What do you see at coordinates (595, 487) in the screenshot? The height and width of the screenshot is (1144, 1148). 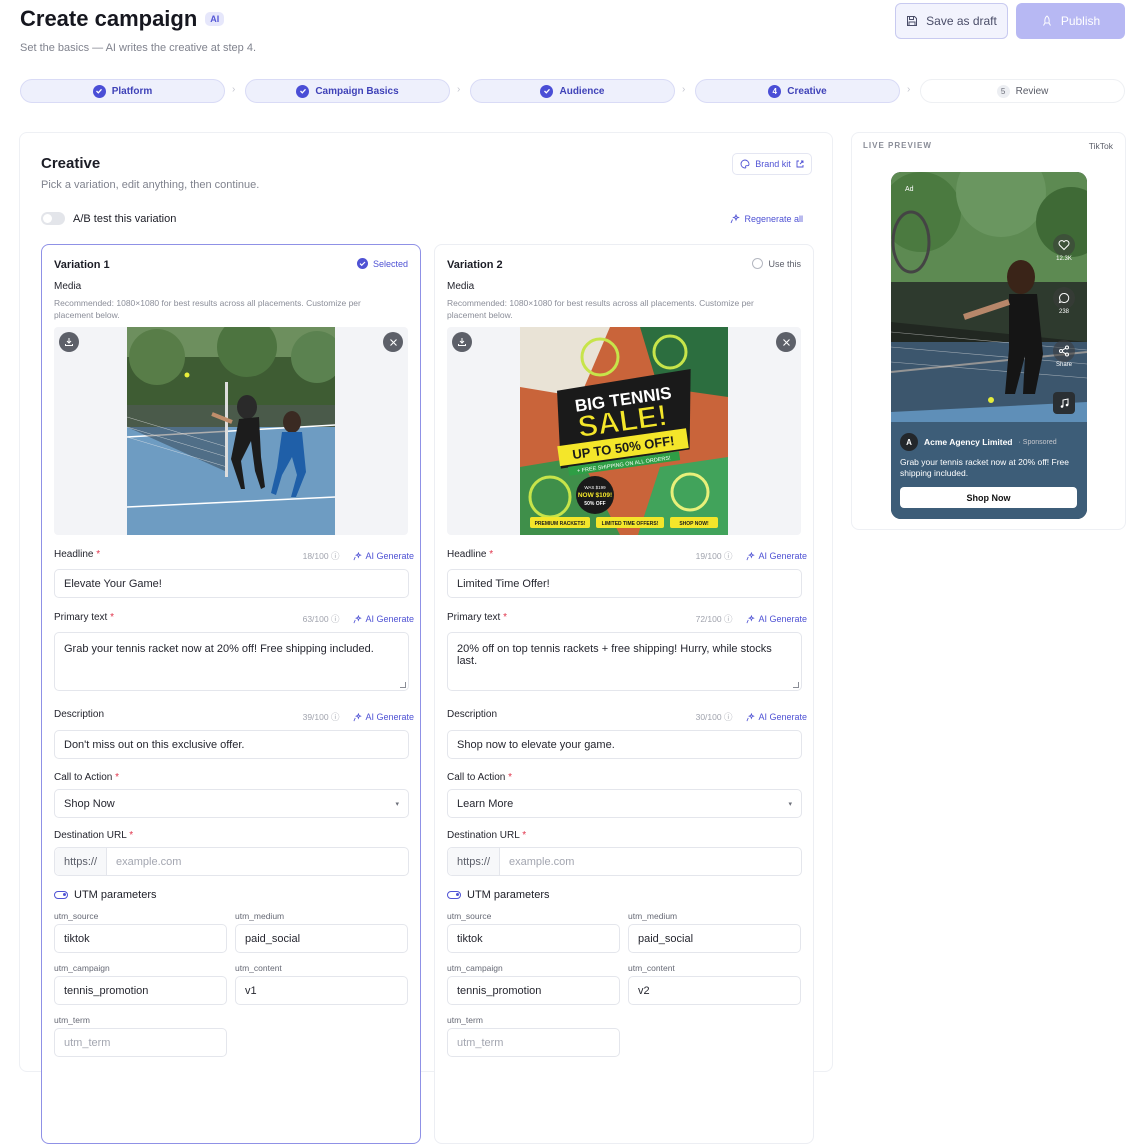 I see `sticker-line1: WAS $199` at bounding box center [595, 487].